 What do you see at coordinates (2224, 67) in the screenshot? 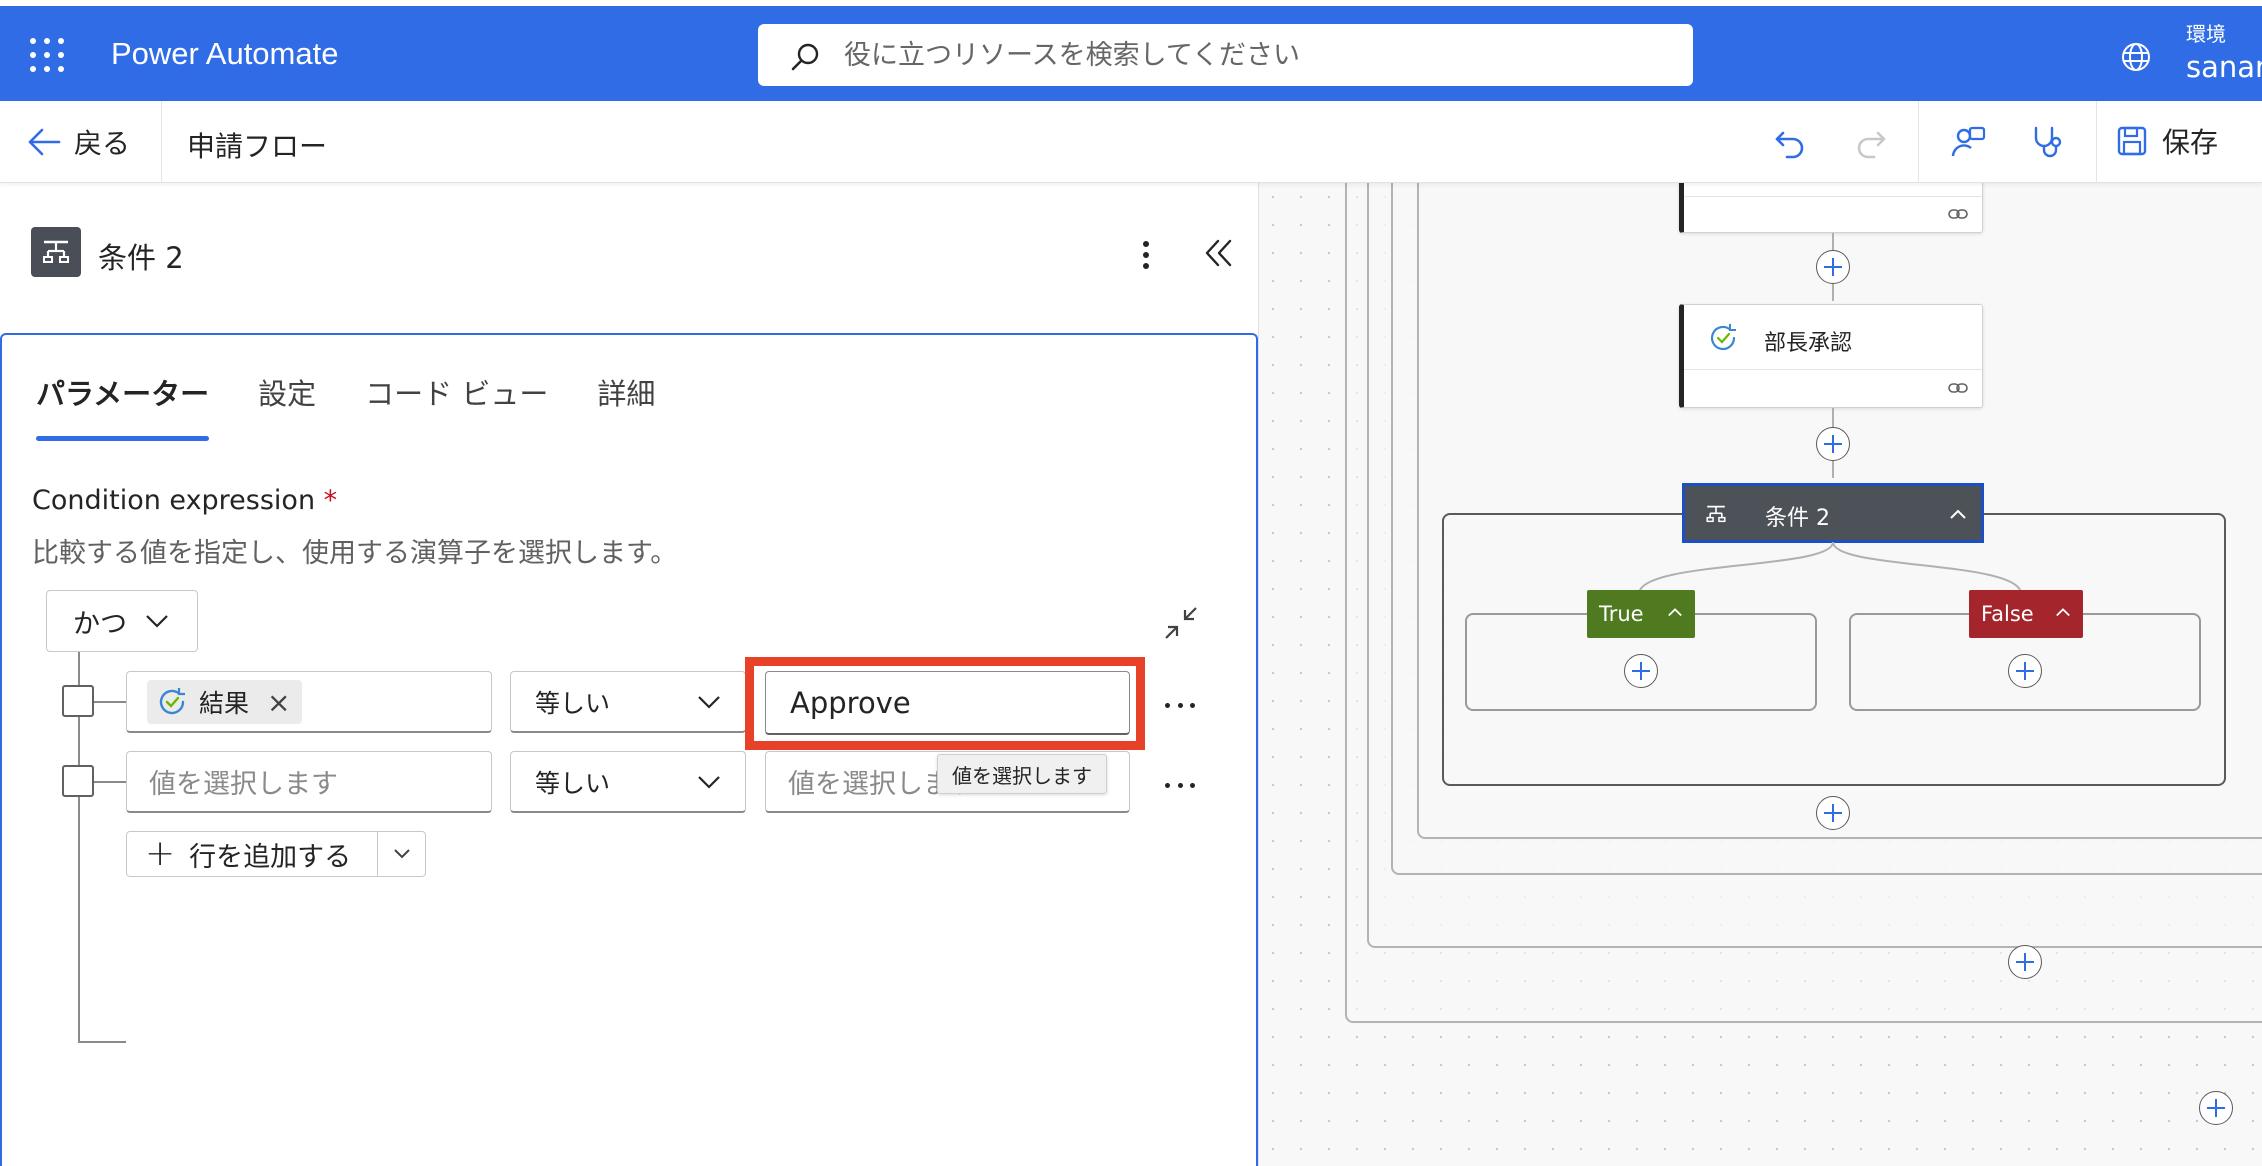
I see `environment-name: sanan` at bounding box center [2224, 67].